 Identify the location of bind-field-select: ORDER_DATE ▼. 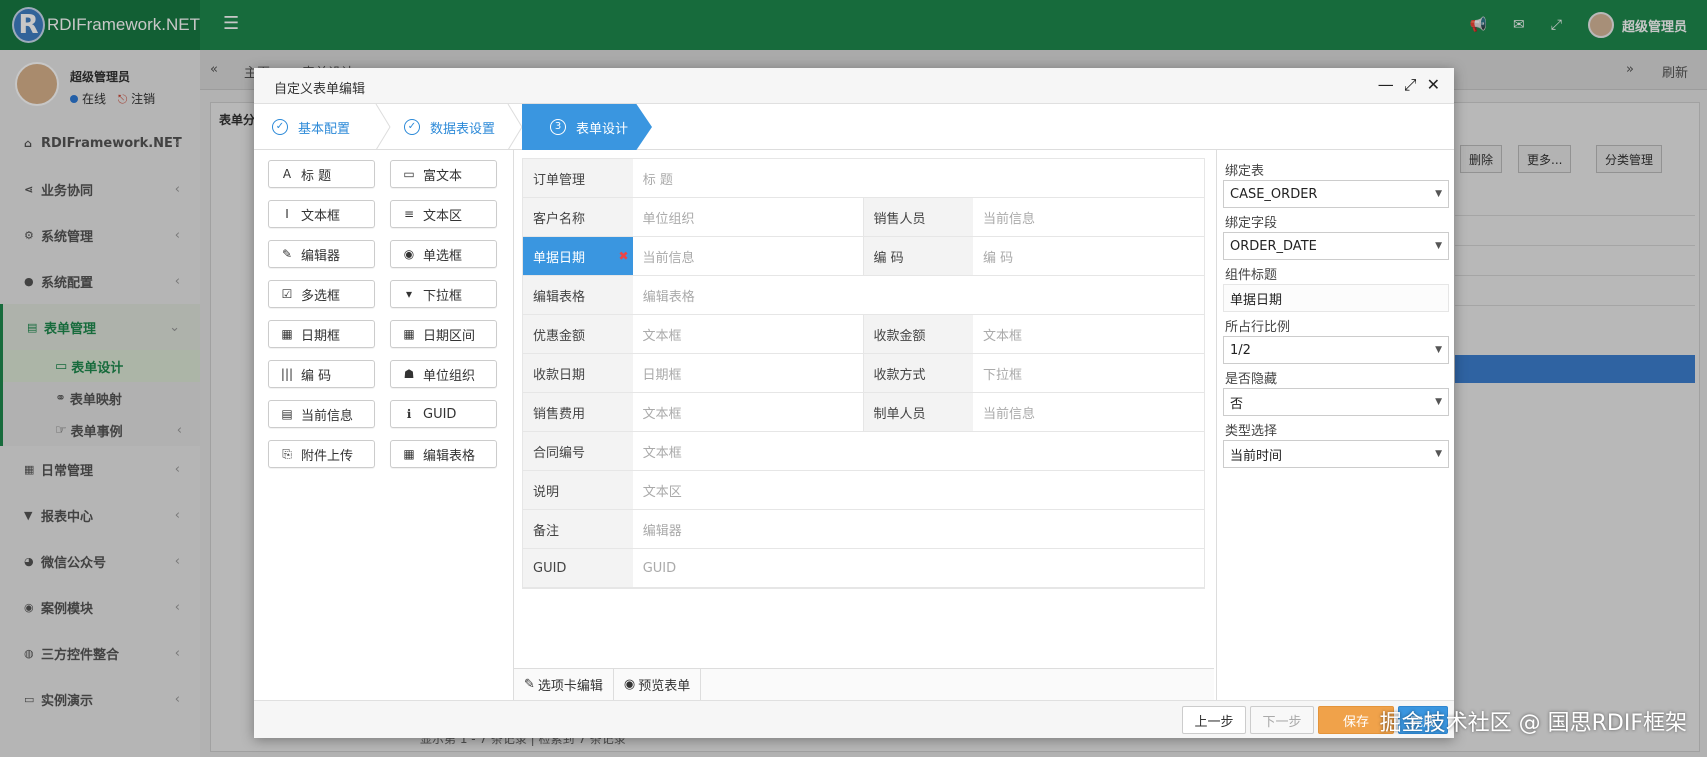
(1336, 246).